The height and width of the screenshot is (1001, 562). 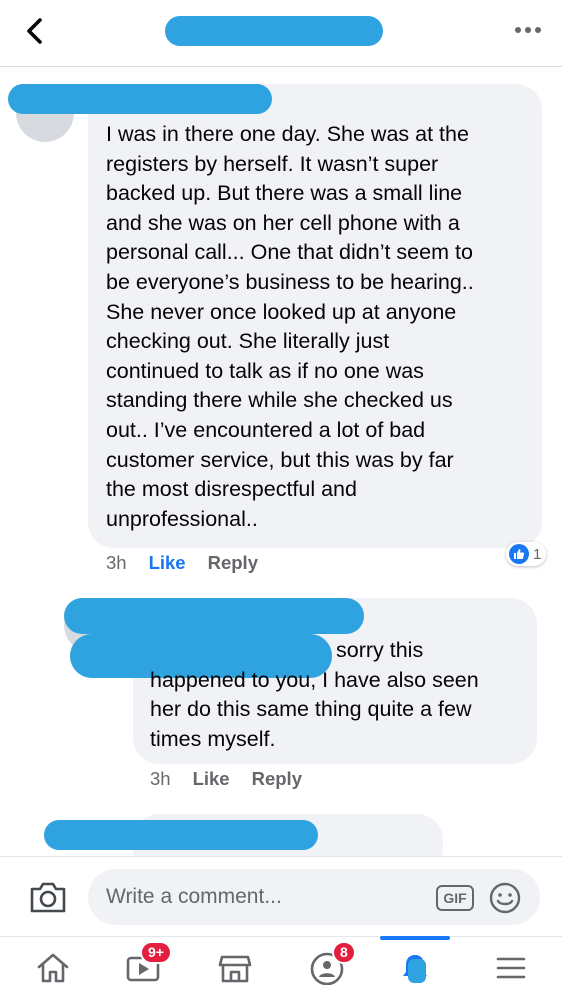 I want to click on menu-icon, so click(x=511, y=968).